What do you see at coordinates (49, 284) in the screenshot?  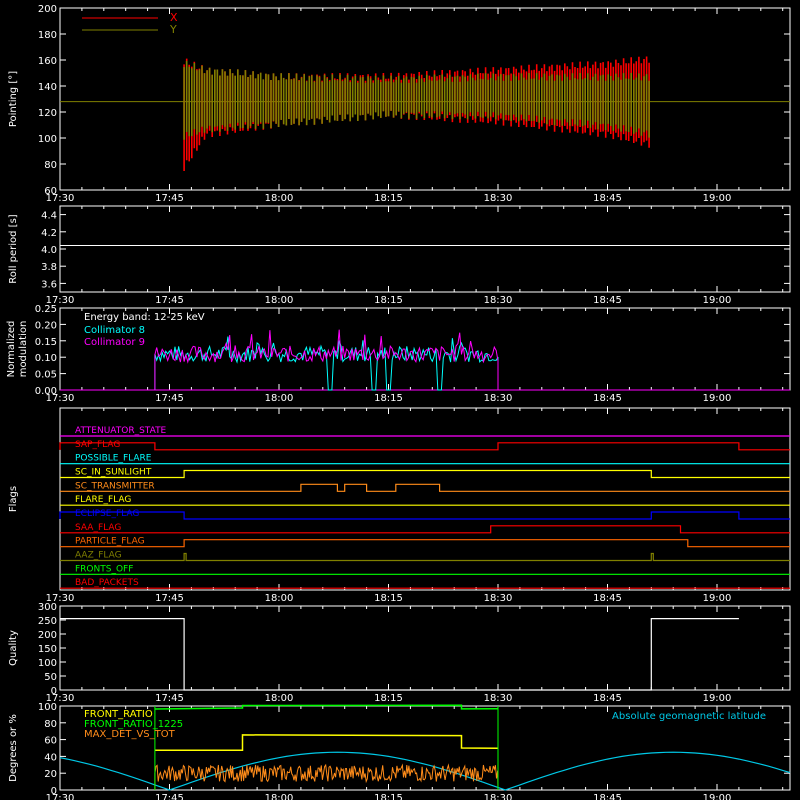 I see `y-tick-label: 3.6` at bounding box center [49, 284].